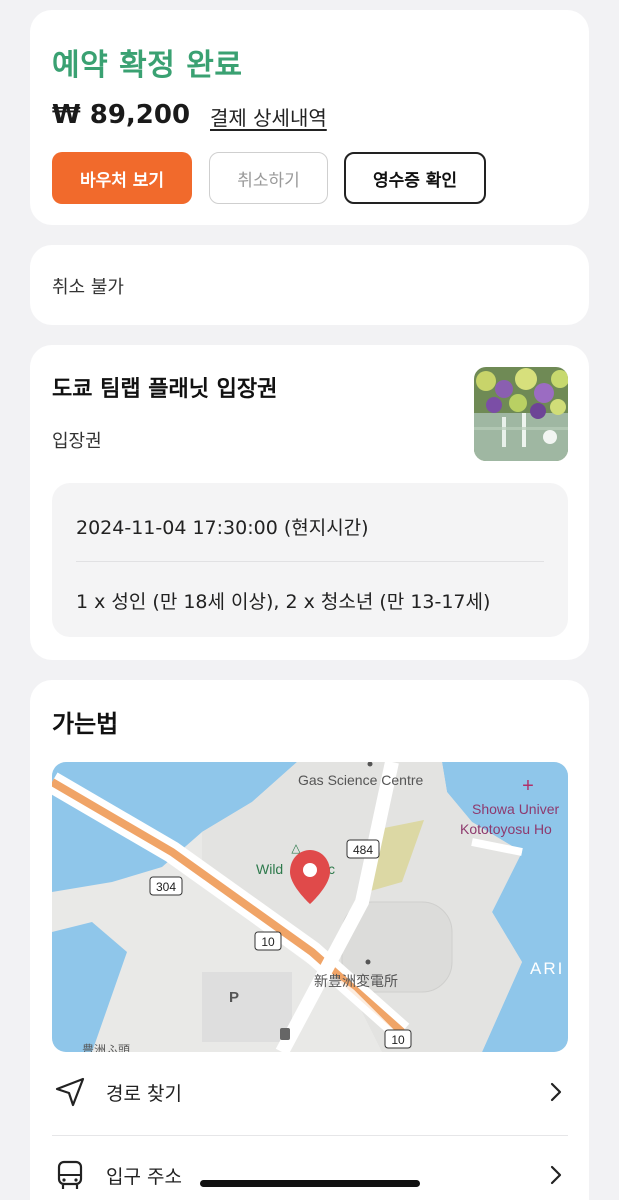 The image size is (619, 1200). What do you see at coordinates (222, 528) in the screenshot?
I see `visit-datetime: 2024-11-04 17:30:00 (현지시간)` at bounding box center [222, 528].